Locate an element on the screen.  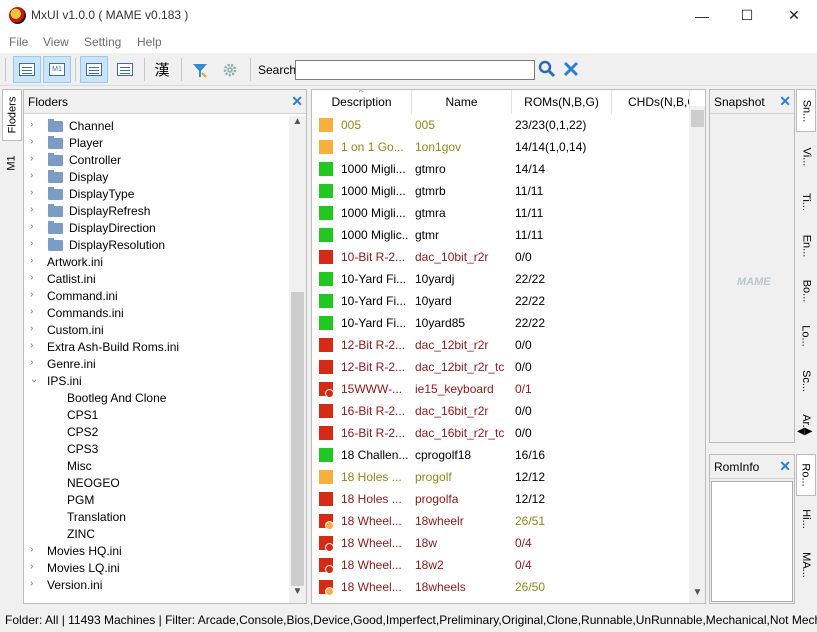
game-row: 1 on 1 Go... 1on1gov 14/14(1,0,14) is located at coordinates (502, 147).